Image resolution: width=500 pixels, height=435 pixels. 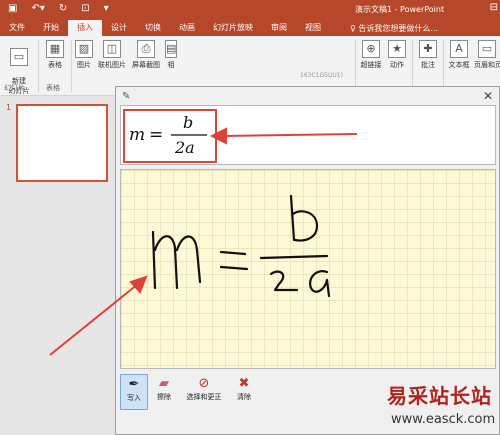 What do you see at coordinates (487, 49) in the screenshot?
I see `header-footer-icon: ▭` at bounding box center [487, 49].